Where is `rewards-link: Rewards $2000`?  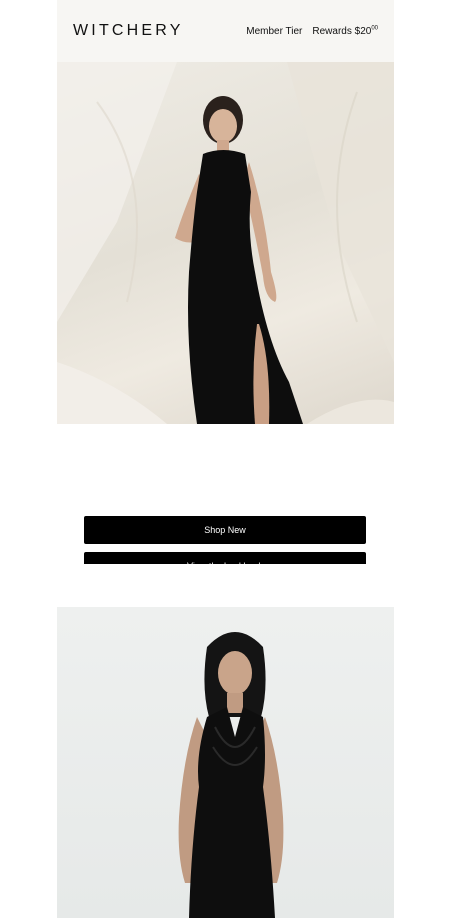
rewards-link: Rewards $2000 is located at coordinates (345, 31).